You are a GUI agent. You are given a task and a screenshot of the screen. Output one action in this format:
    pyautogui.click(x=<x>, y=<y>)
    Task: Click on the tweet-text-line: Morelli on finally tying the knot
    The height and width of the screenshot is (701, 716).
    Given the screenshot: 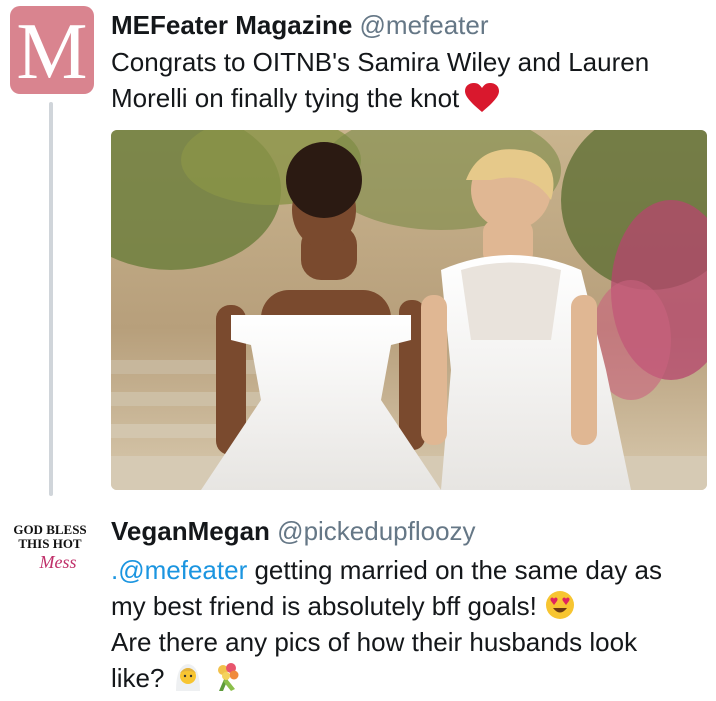 What is the action you would take?
    pyautogui.click(x=380, y=98)
    